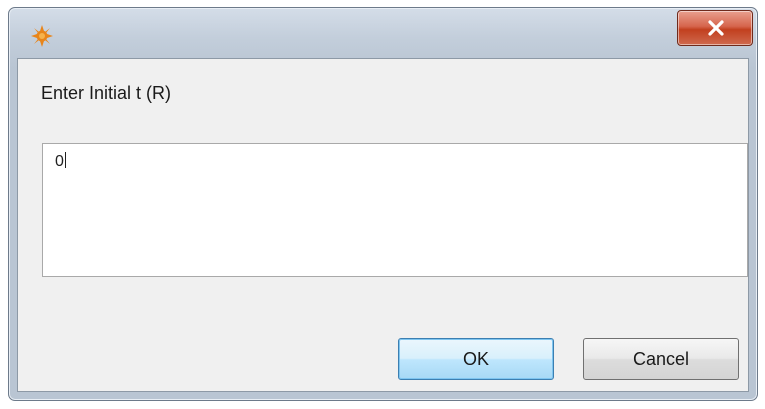  What do you see at coordinates (59, 161) in the screenshot?
I see `input-text: 0` at bounding box center [59, 161].